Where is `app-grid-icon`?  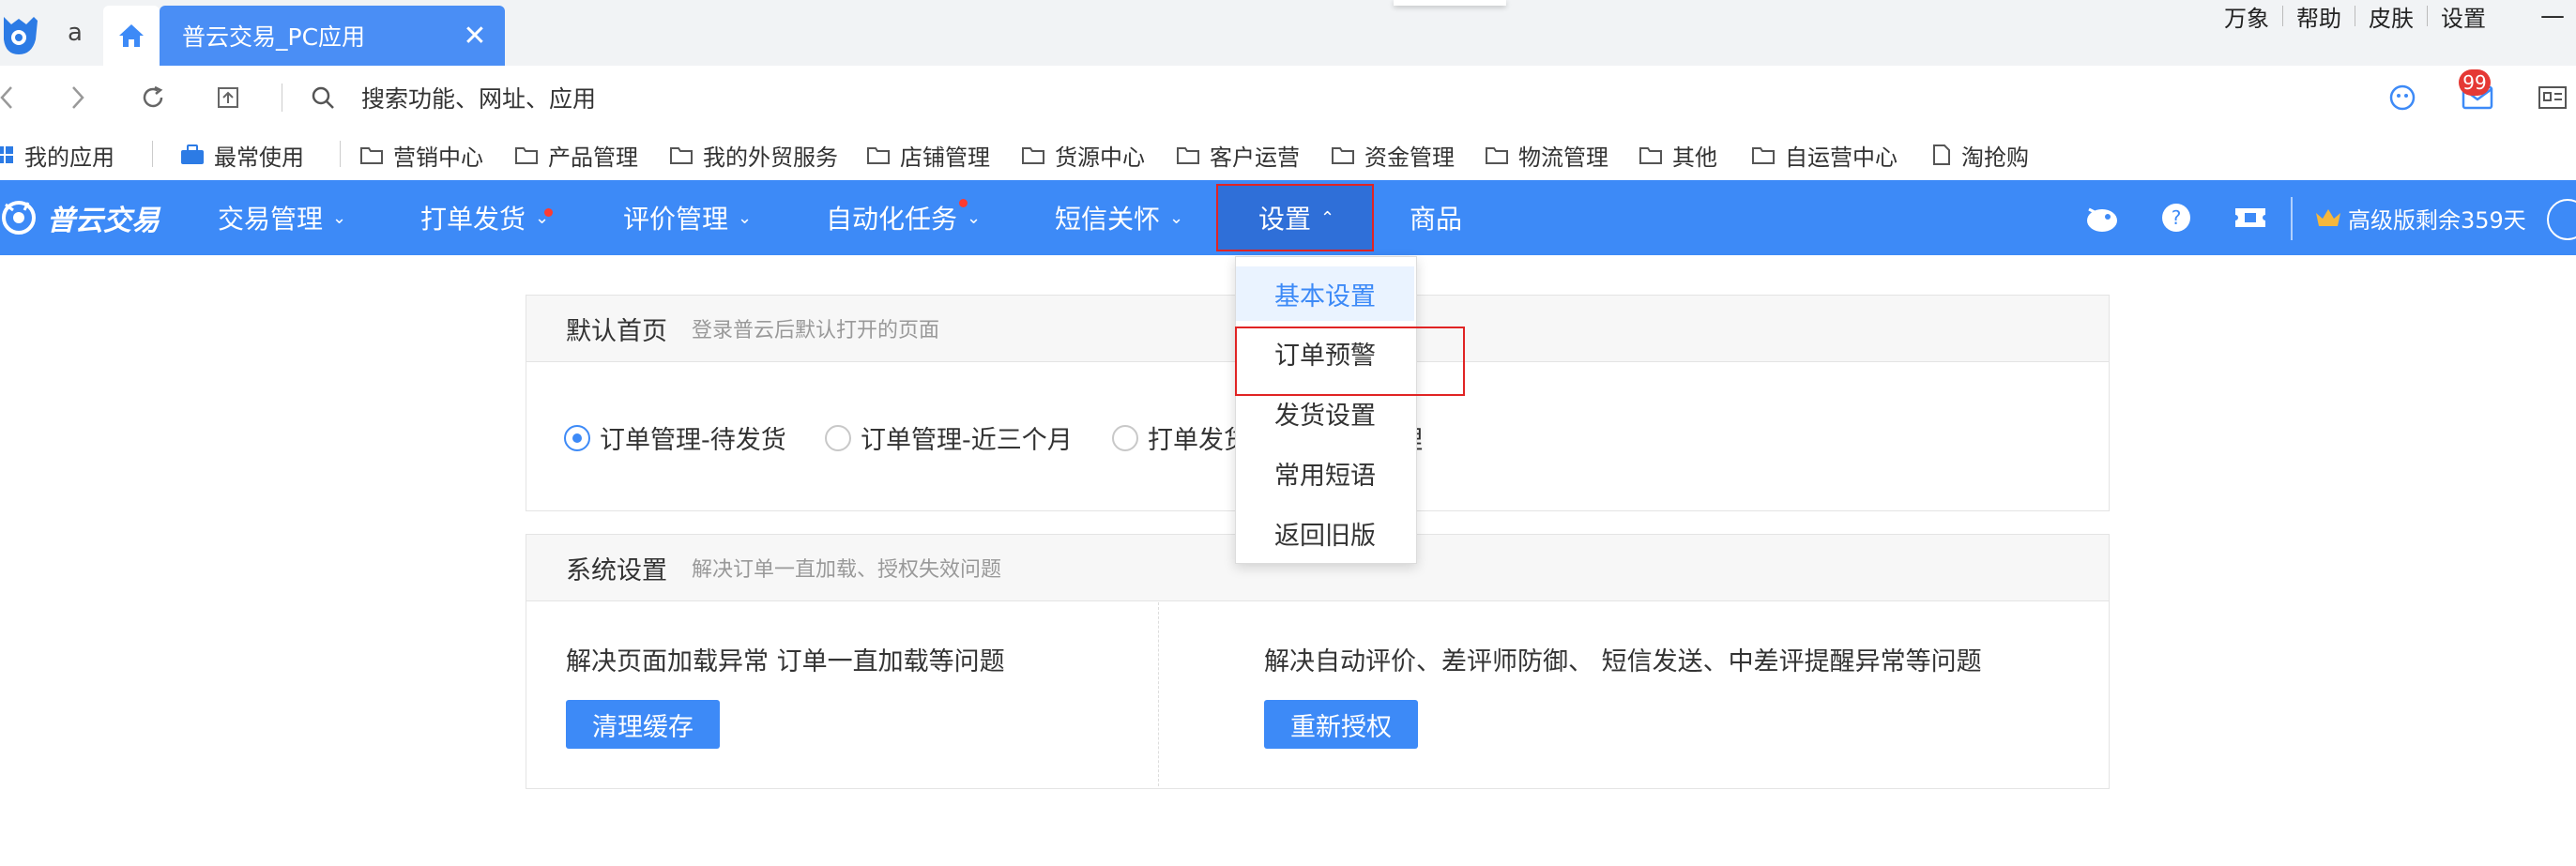
app-grid-icon is located at coordinates (6, 154).